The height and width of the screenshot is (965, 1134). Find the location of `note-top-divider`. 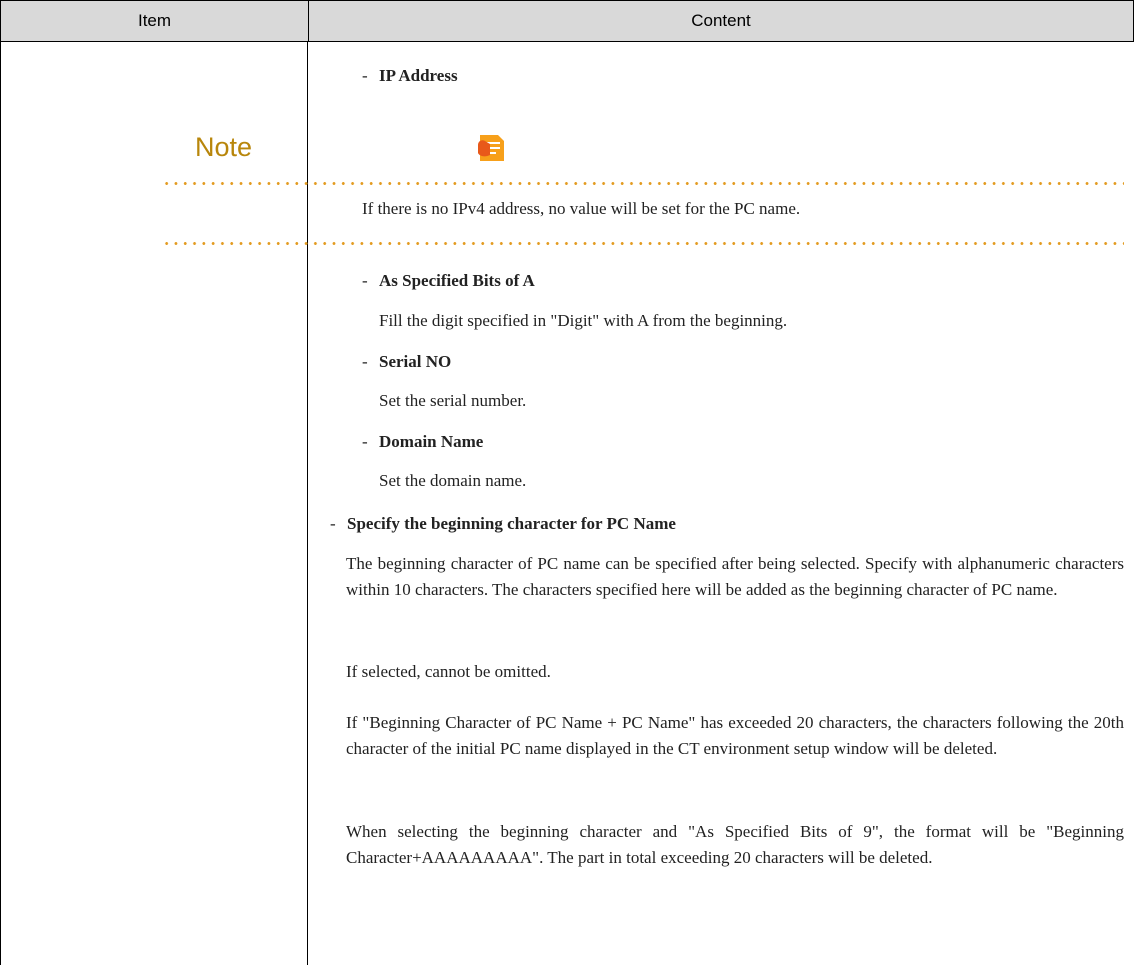

note-top-divider is located at coordinates (643, 183).